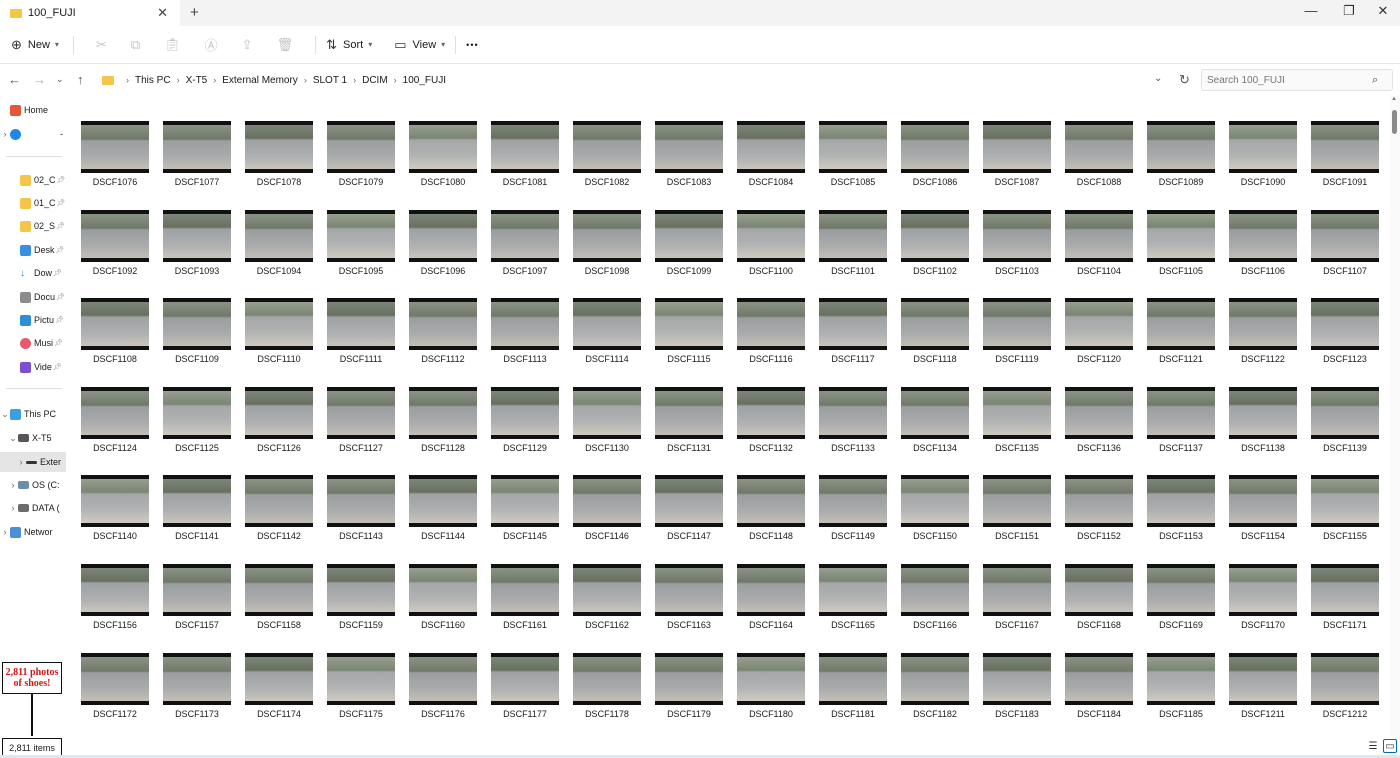 The width and height of the screenshot is (1400, 758). I want to click on sidebar-item-onedrive: › -, so click(33, 134).